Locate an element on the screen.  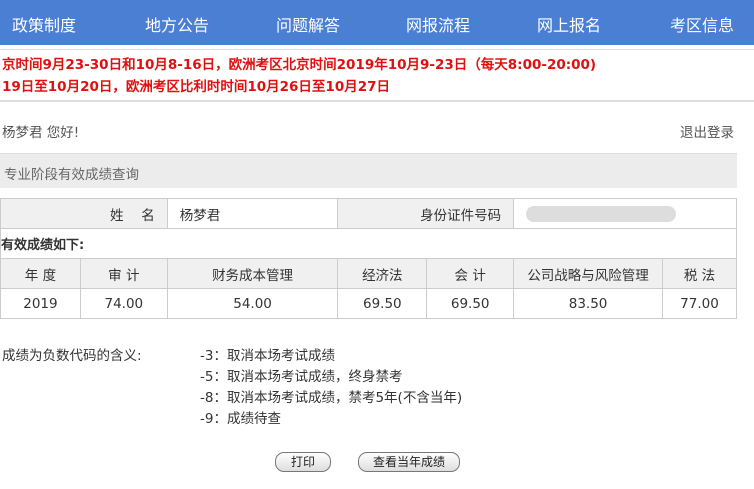
name-value: 杨梦君 is located at coordinates (252, 213).